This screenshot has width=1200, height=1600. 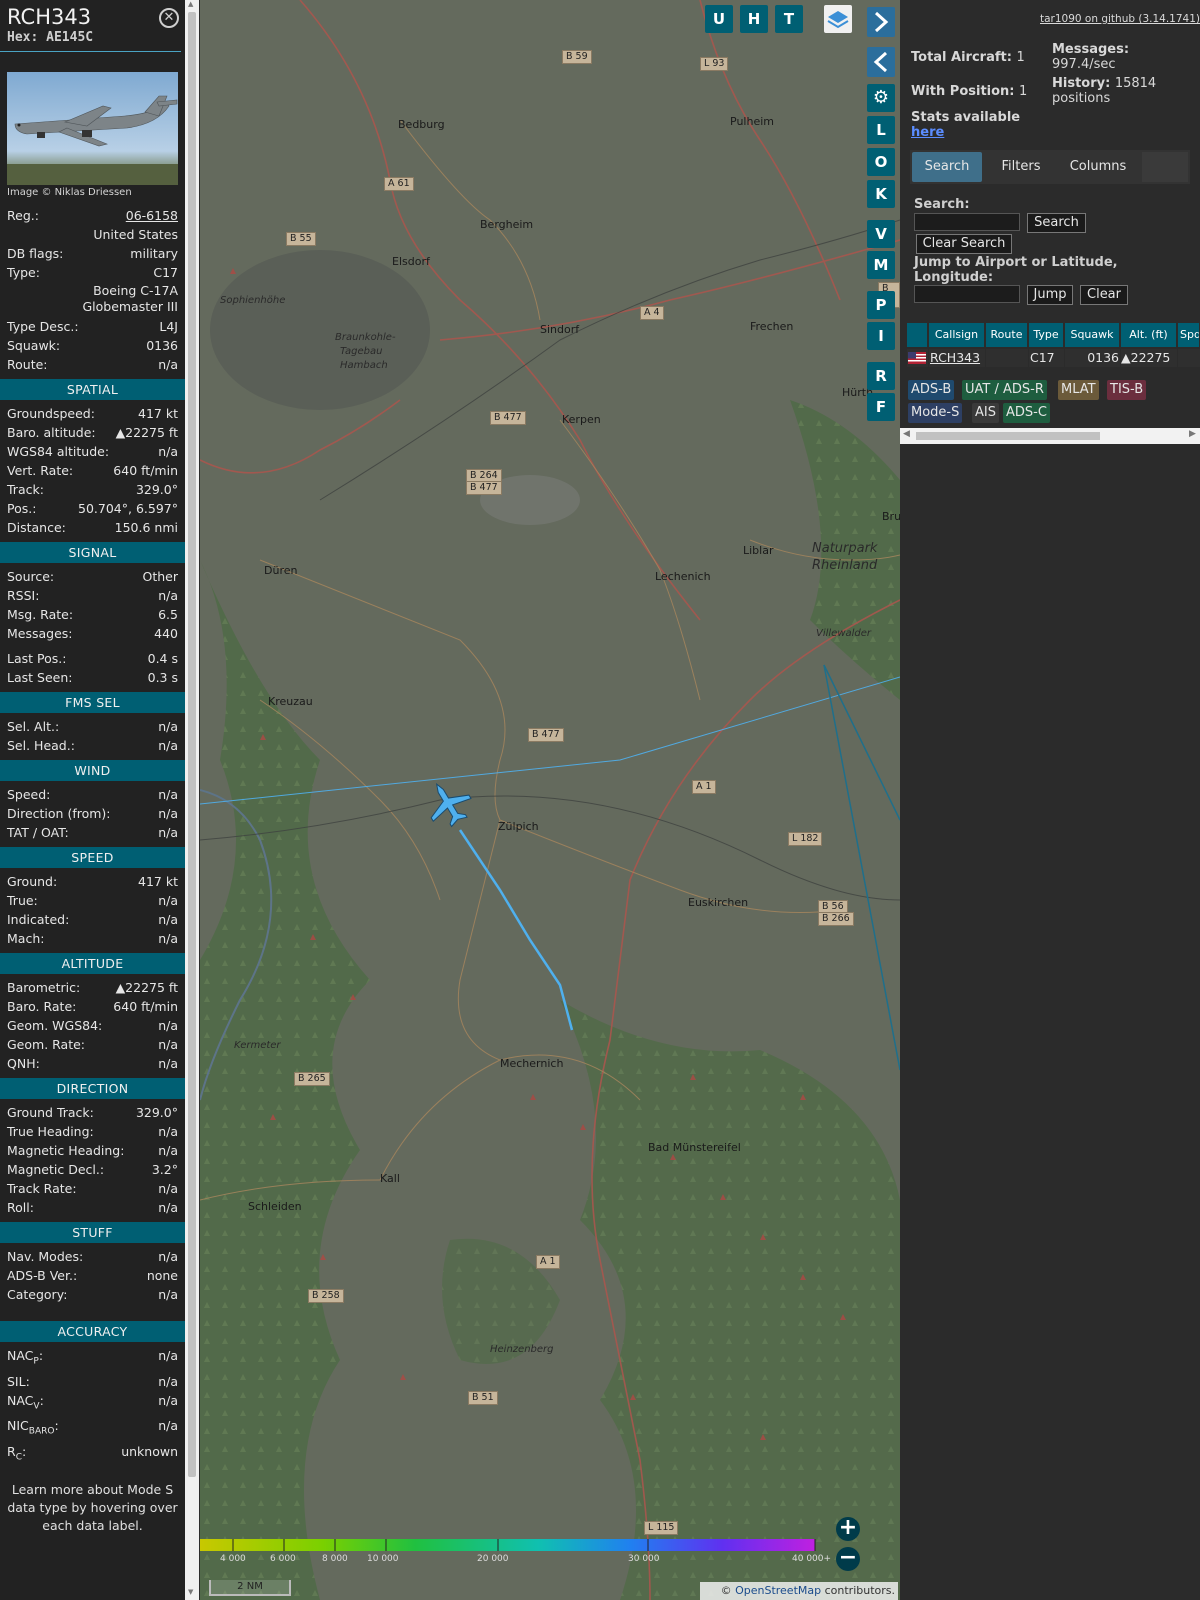 What do you see at coordinates (881, 234) in the screenshot?
I see `map-button-v: V` at bounding box center [881, 234].